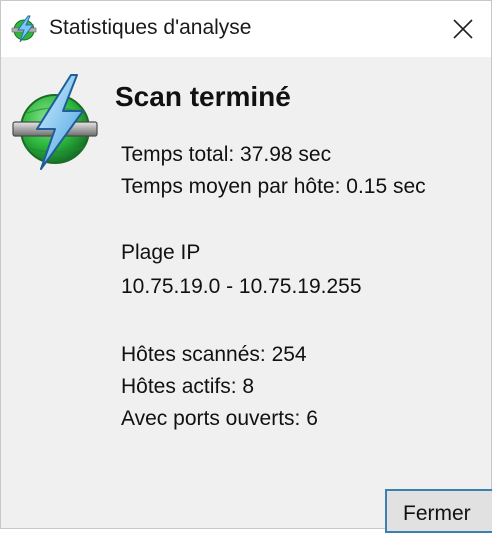  Describe the element at coordinates (55, 122) in the screenshot. I see `scan-complete-icon` at that location.